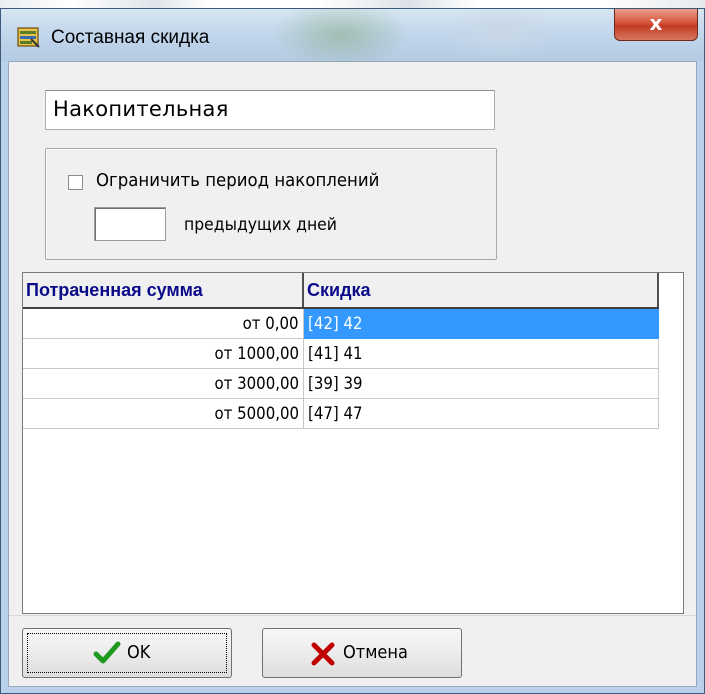  Describe the element at coordinates (163, 414) in the screenshot. I see `amount-cell: от 5000,00` at that location.